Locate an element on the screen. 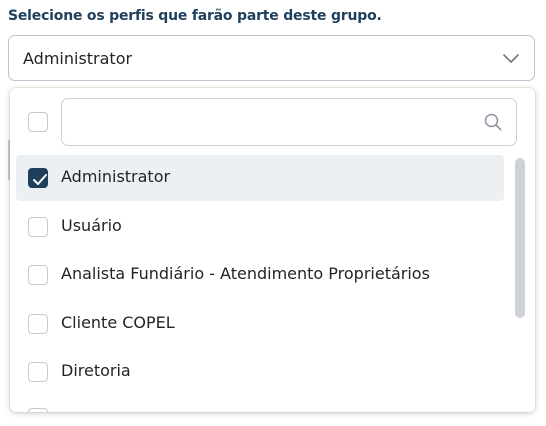 The image size is (546, 426). option-diretoria: Diretoria is located at coordinates (260, 372).